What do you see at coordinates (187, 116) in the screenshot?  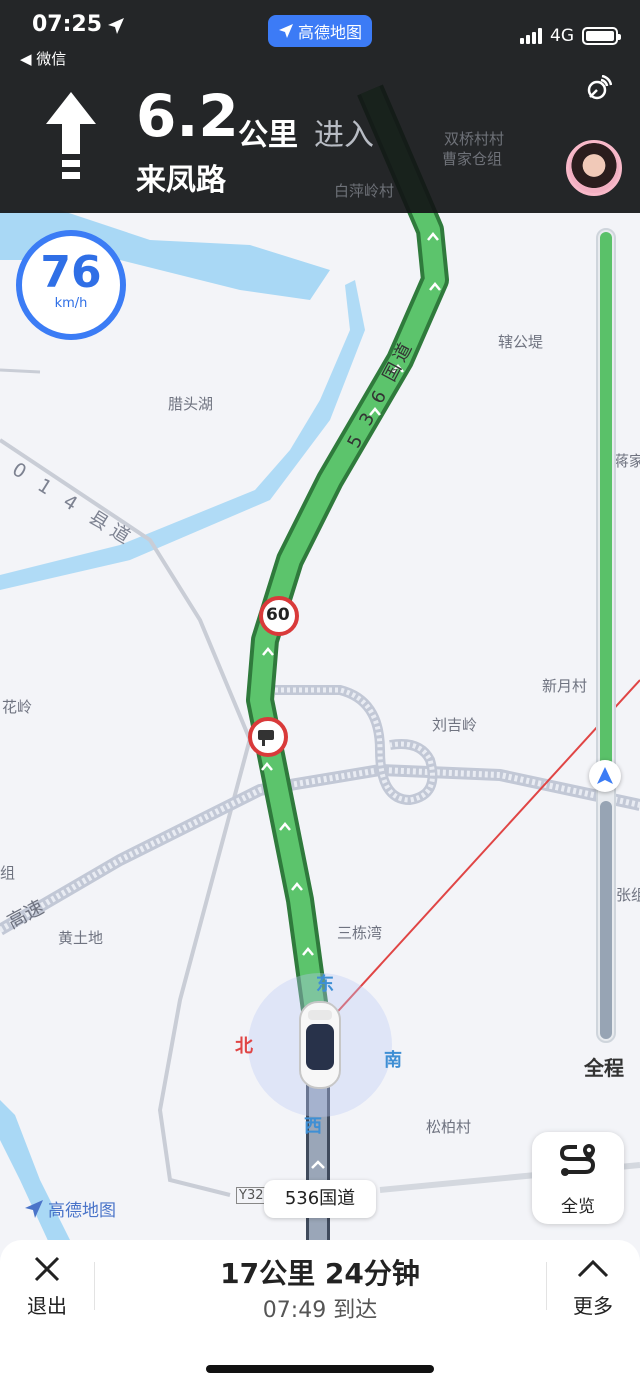 I see `distance-value: 6.2` at bounding box center [187, 116].